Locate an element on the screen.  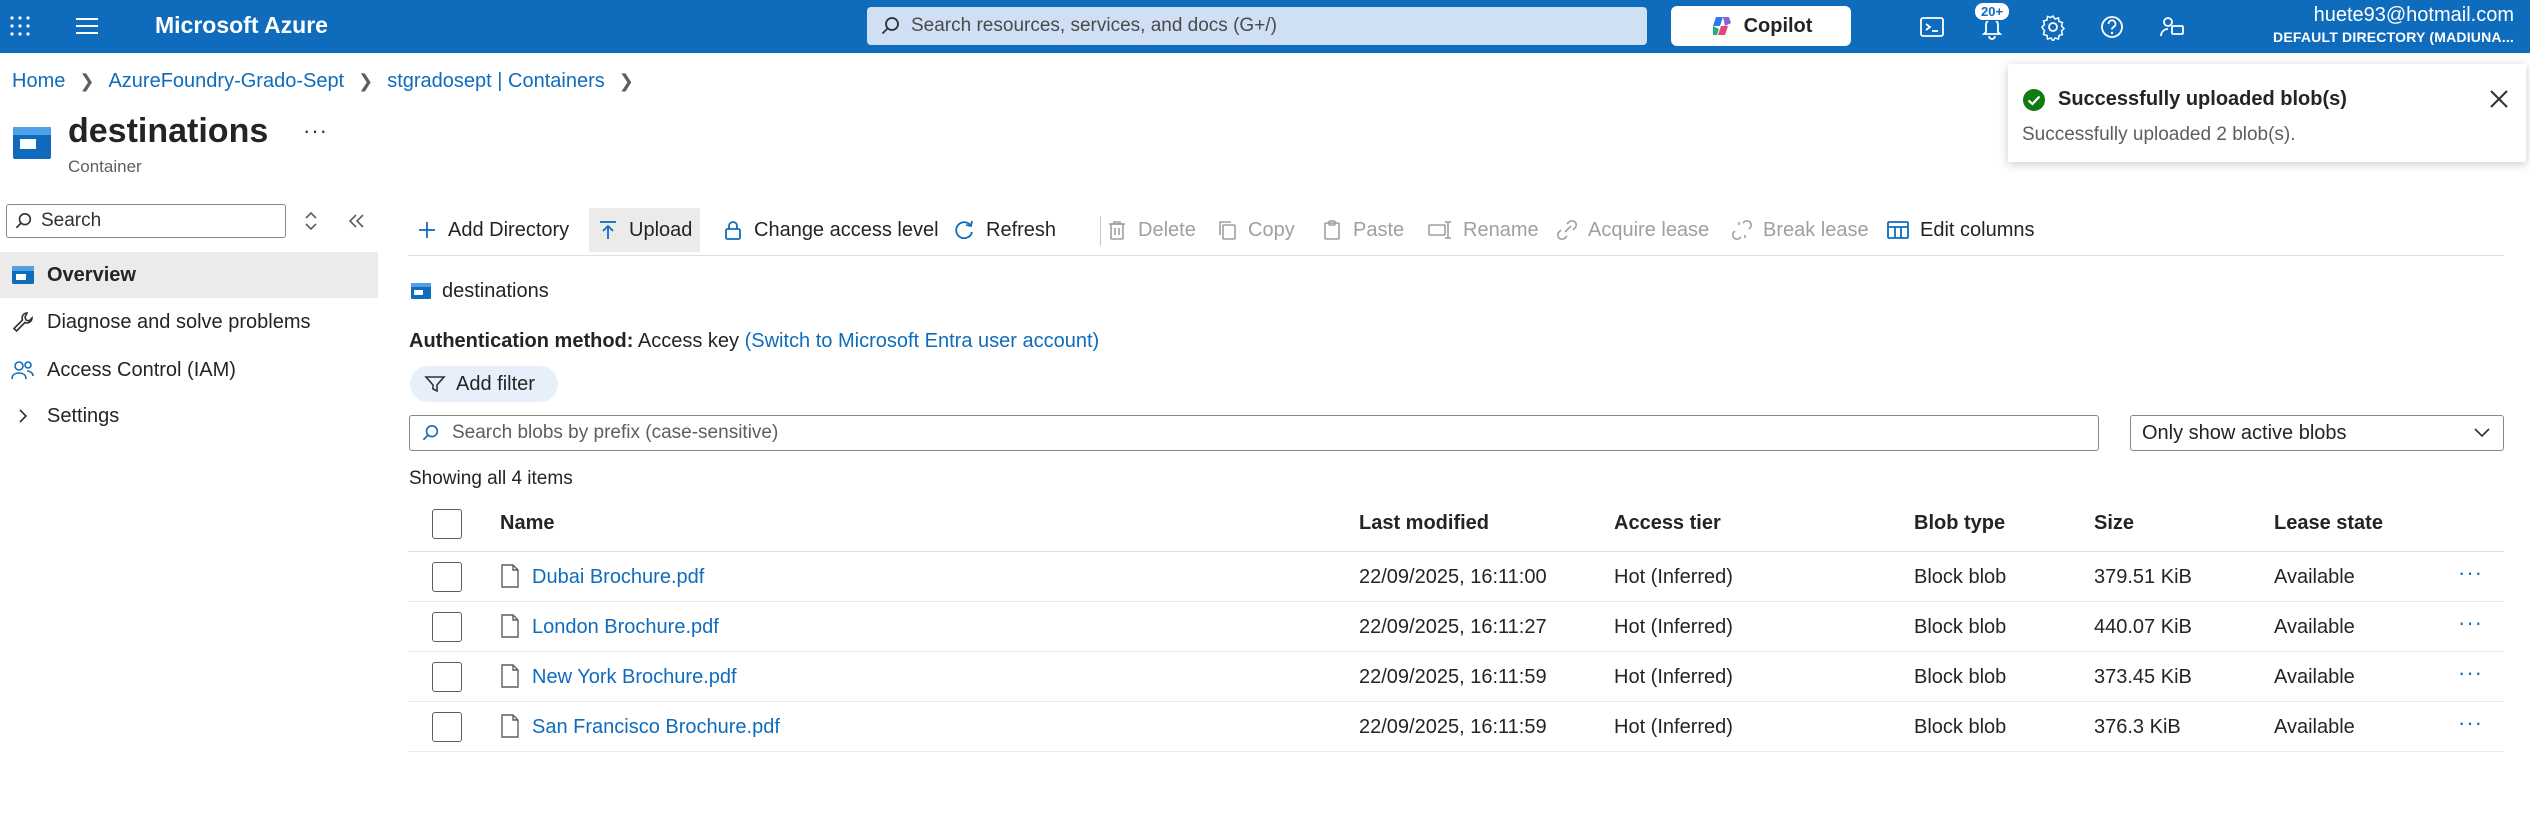
select-all-checkbox is located at coordinates (447, 524).